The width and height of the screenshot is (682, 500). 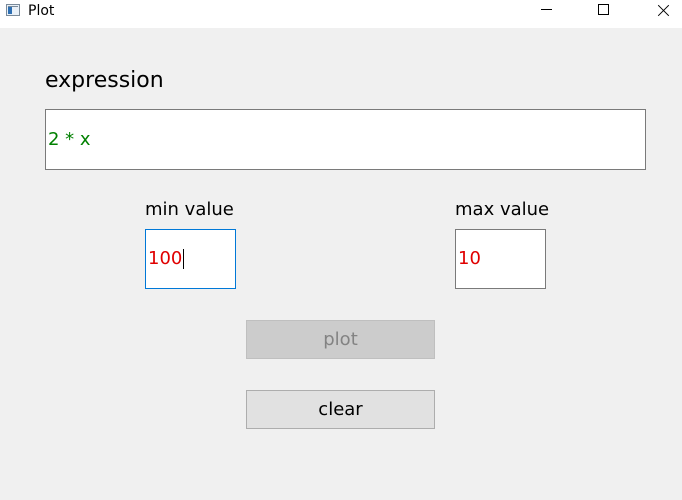 I want to click on window-title: Plot, so click(x=41, y=11).